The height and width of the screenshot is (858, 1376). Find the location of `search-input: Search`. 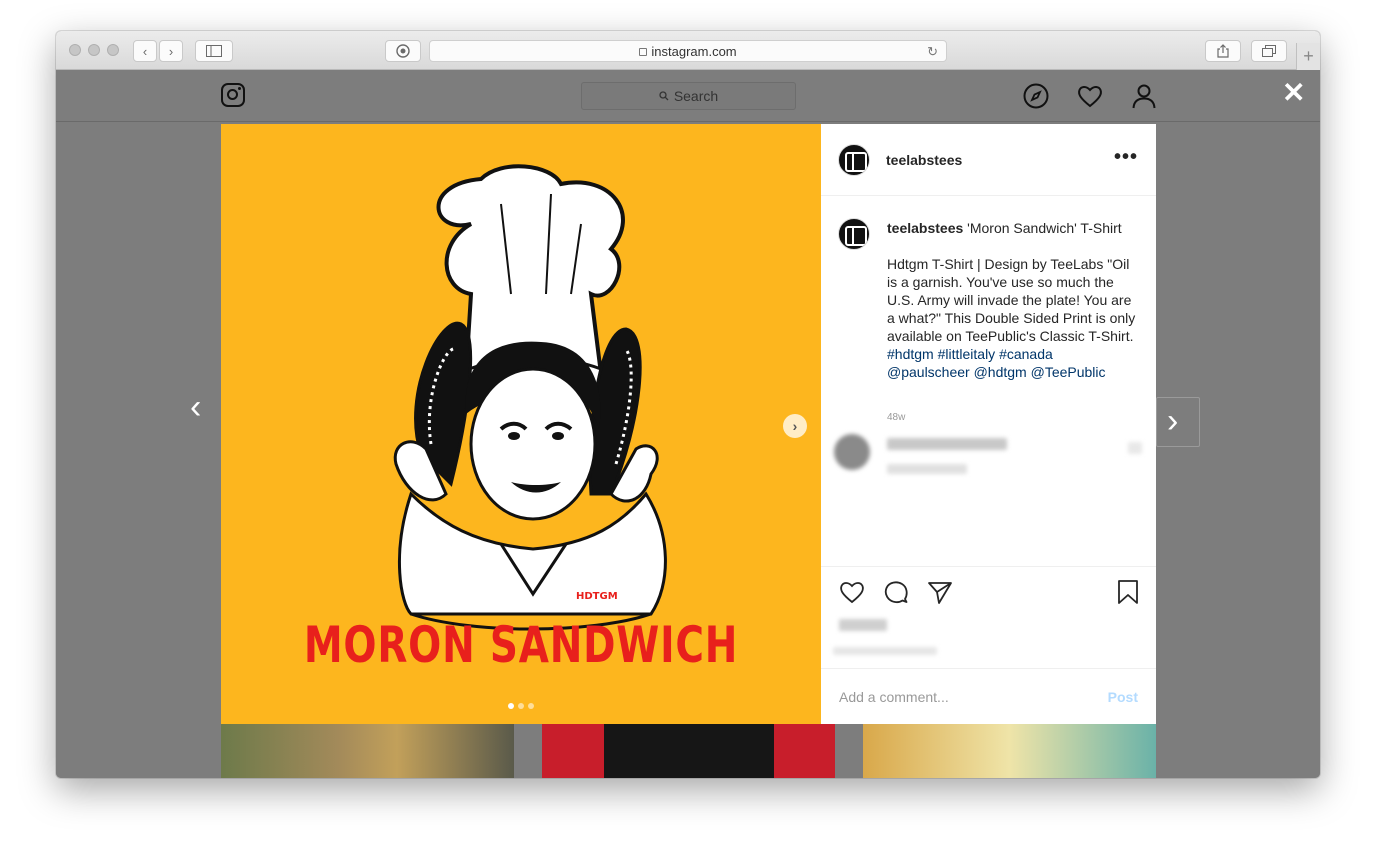

search-input: Search is located at coordinates (688, 96).